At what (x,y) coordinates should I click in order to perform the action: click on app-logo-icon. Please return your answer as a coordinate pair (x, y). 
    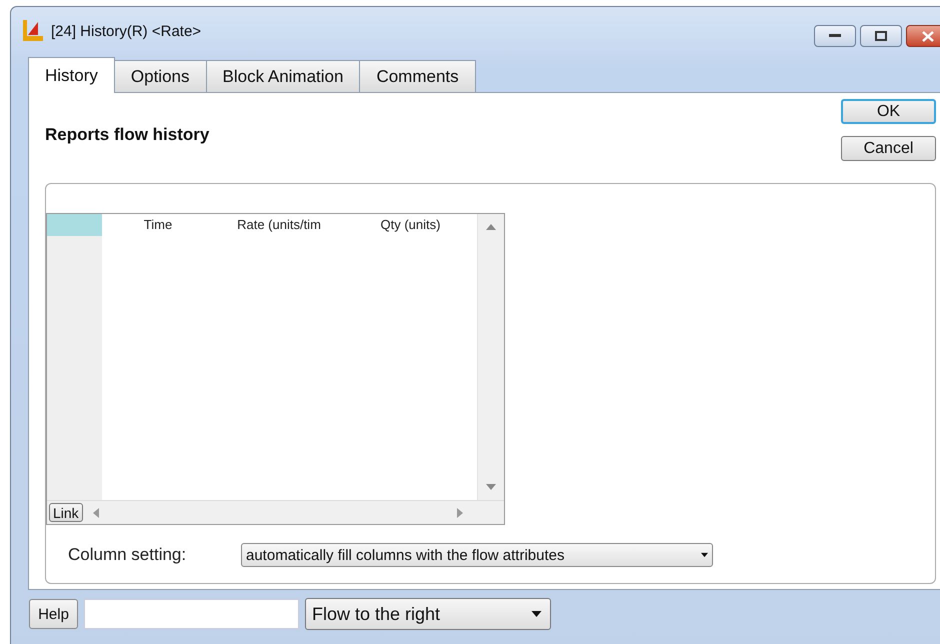
    Looking at the image, I should click on (33, 31).